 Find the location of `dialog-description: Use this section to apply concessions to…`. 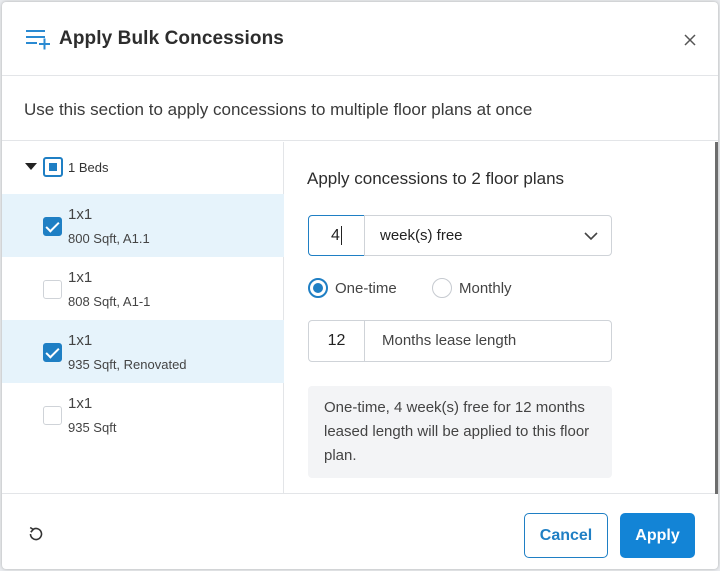

dialog-description: Use this section to apply concessions to… is located at coordinates (360, 109).